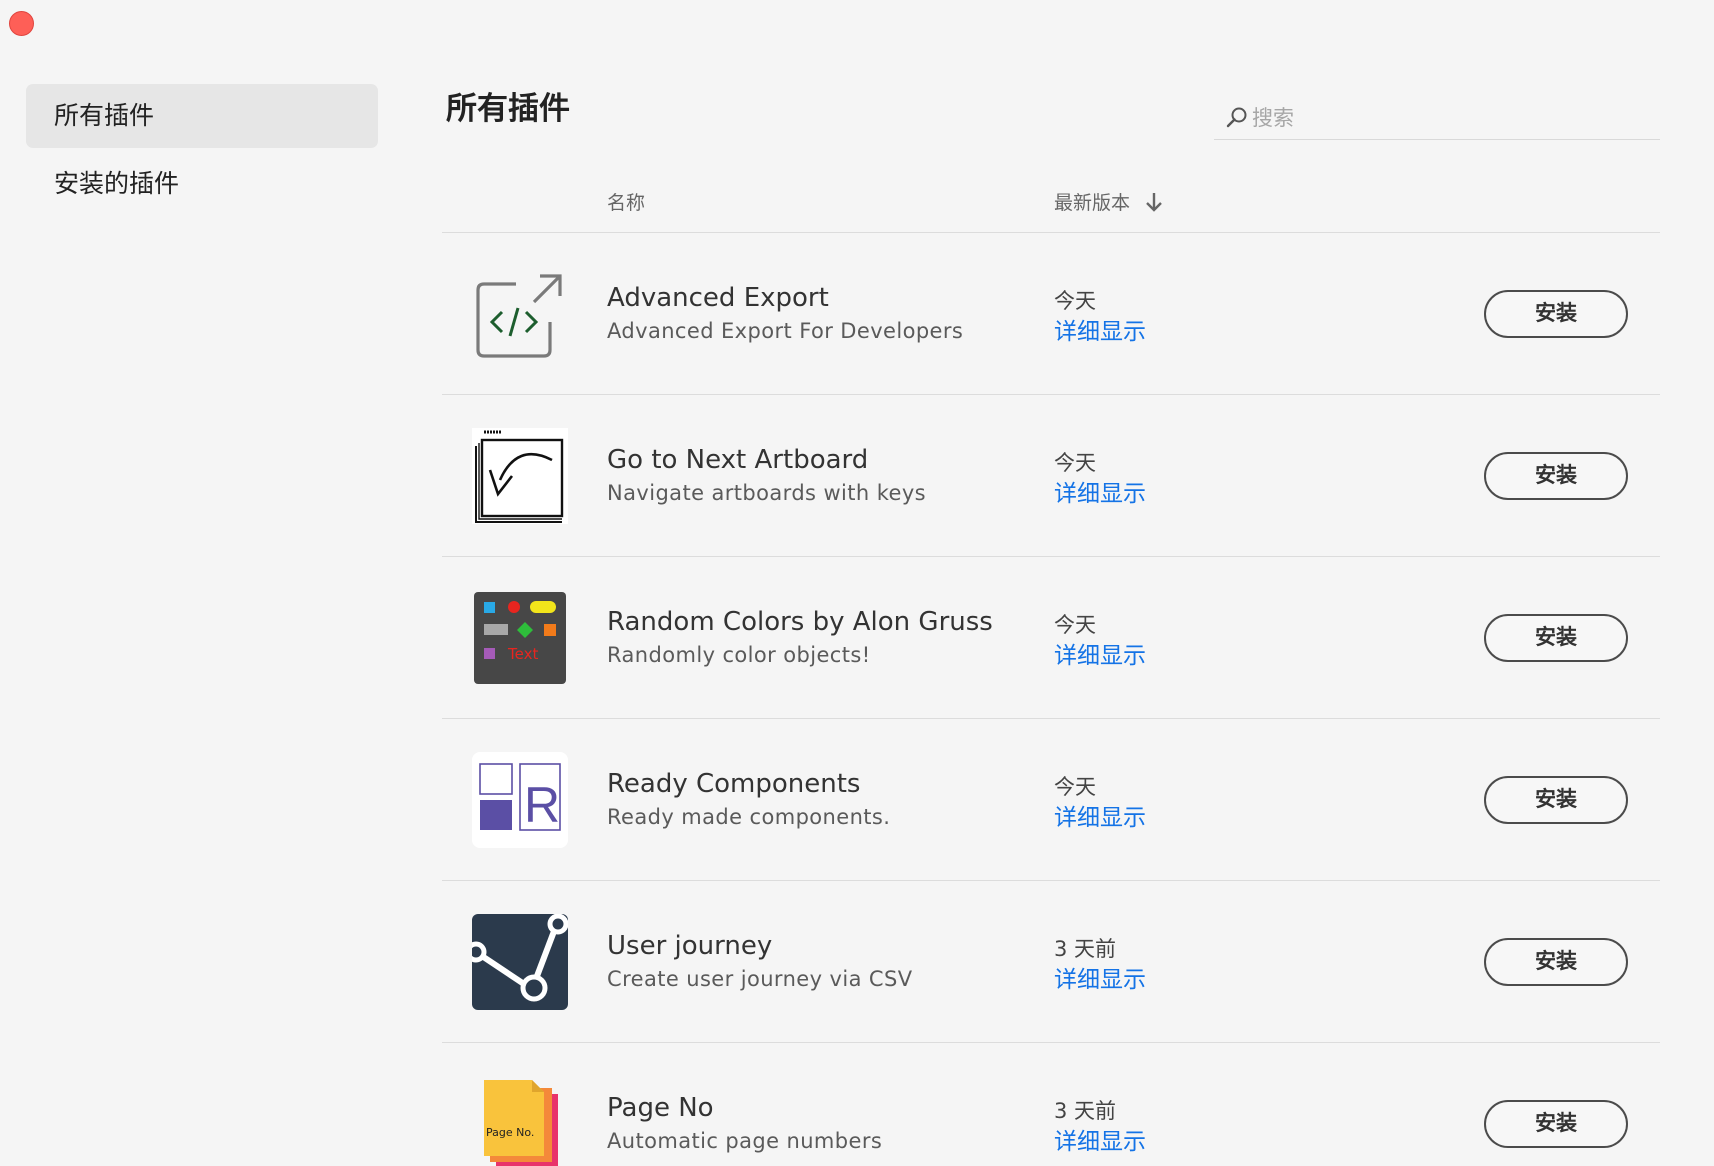  I want to click on plugin-name: Page No, so click(660, 1108).